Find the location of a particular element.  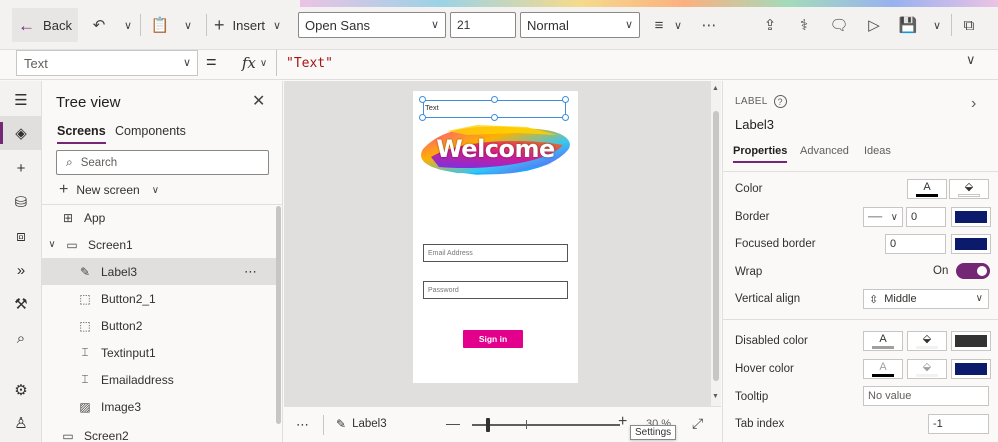

zoom-in-icon: + is located at coordinates (622, 422).